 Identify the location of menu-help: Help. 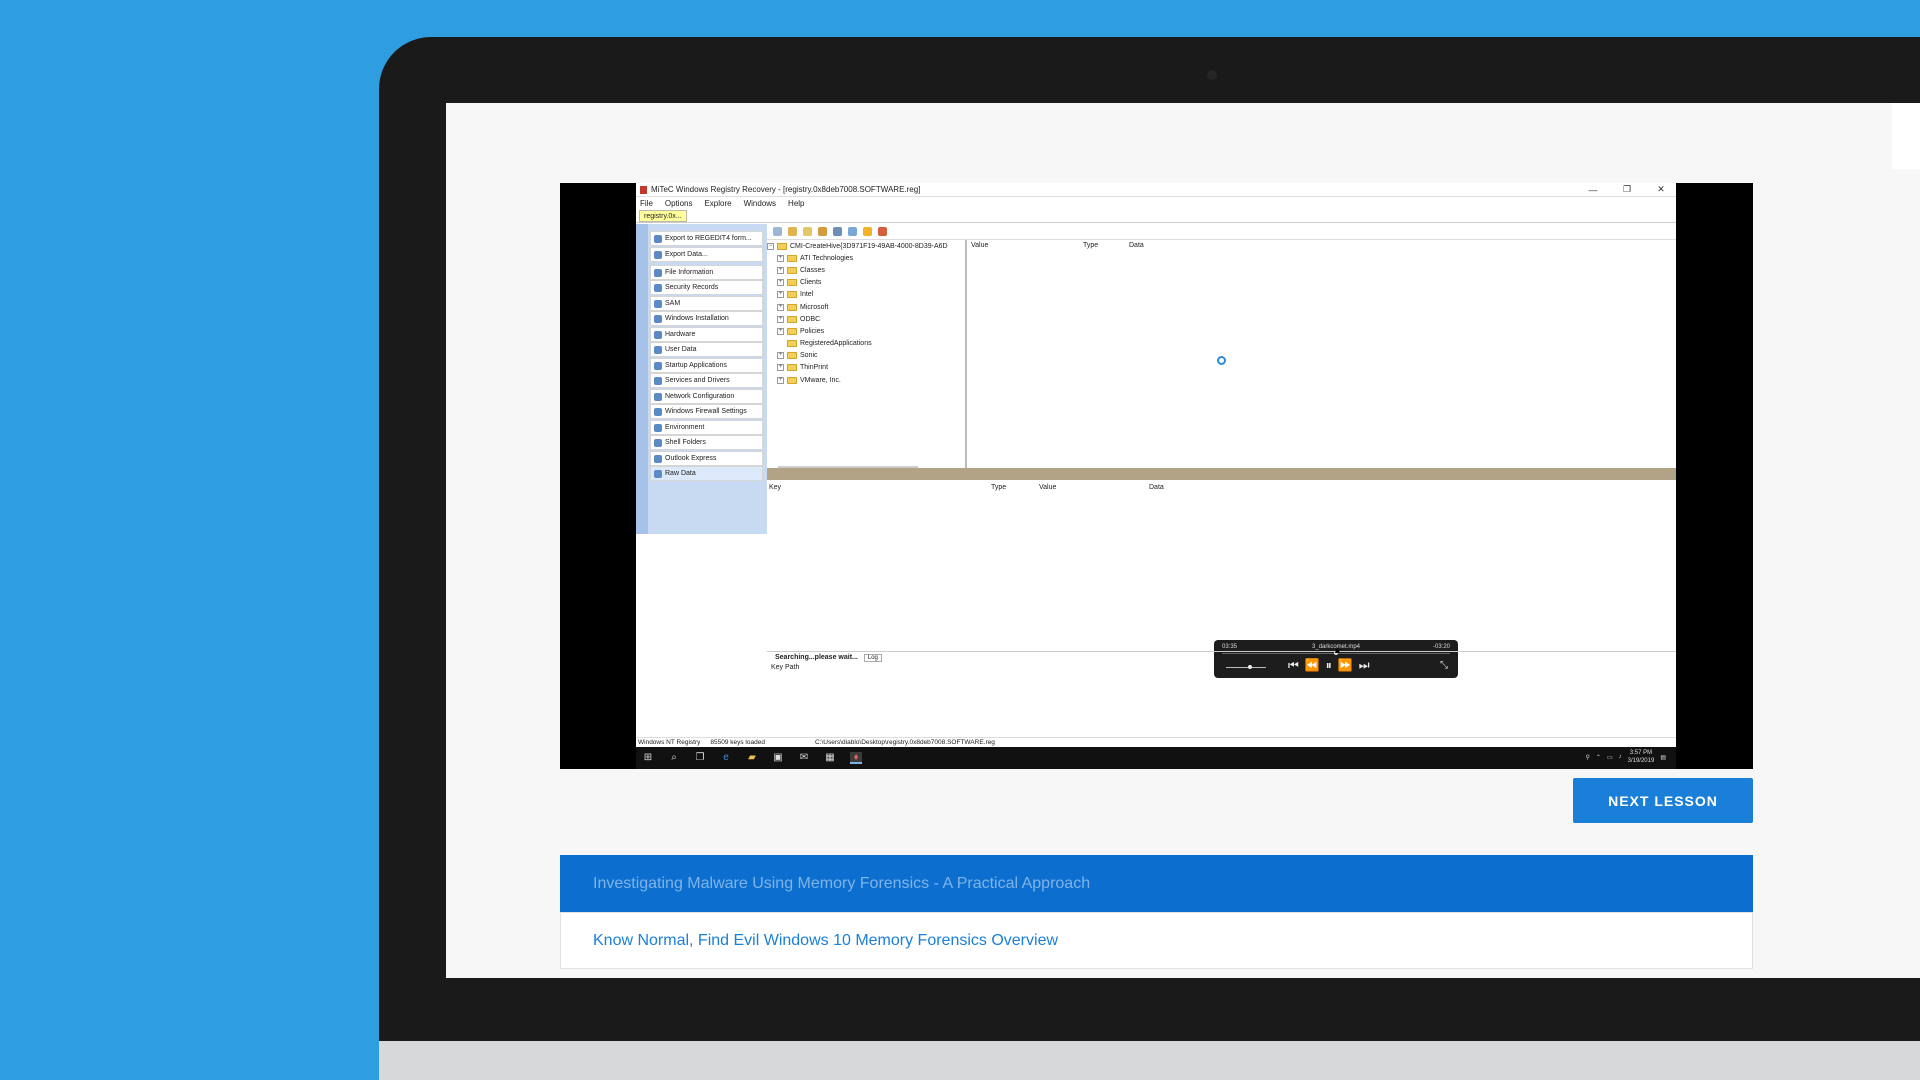
(796, 203).